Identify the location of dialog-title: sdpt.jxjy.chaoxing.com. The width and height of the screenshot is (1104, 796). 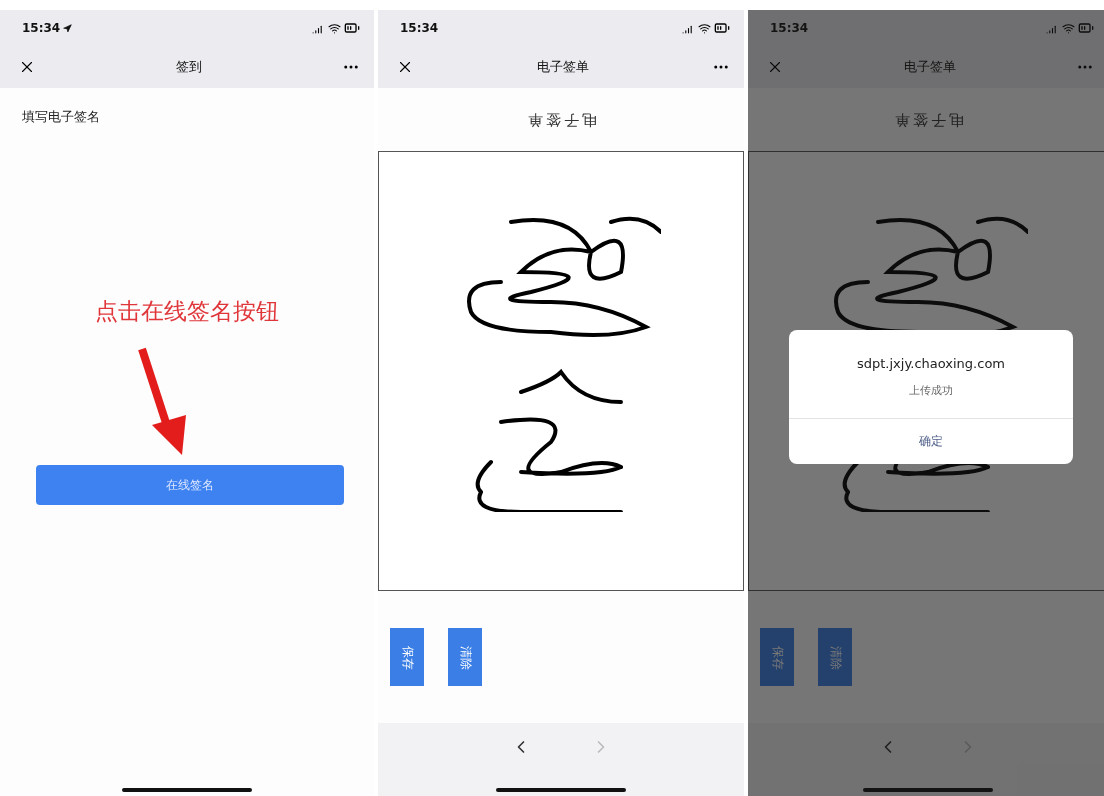
(931, 363).